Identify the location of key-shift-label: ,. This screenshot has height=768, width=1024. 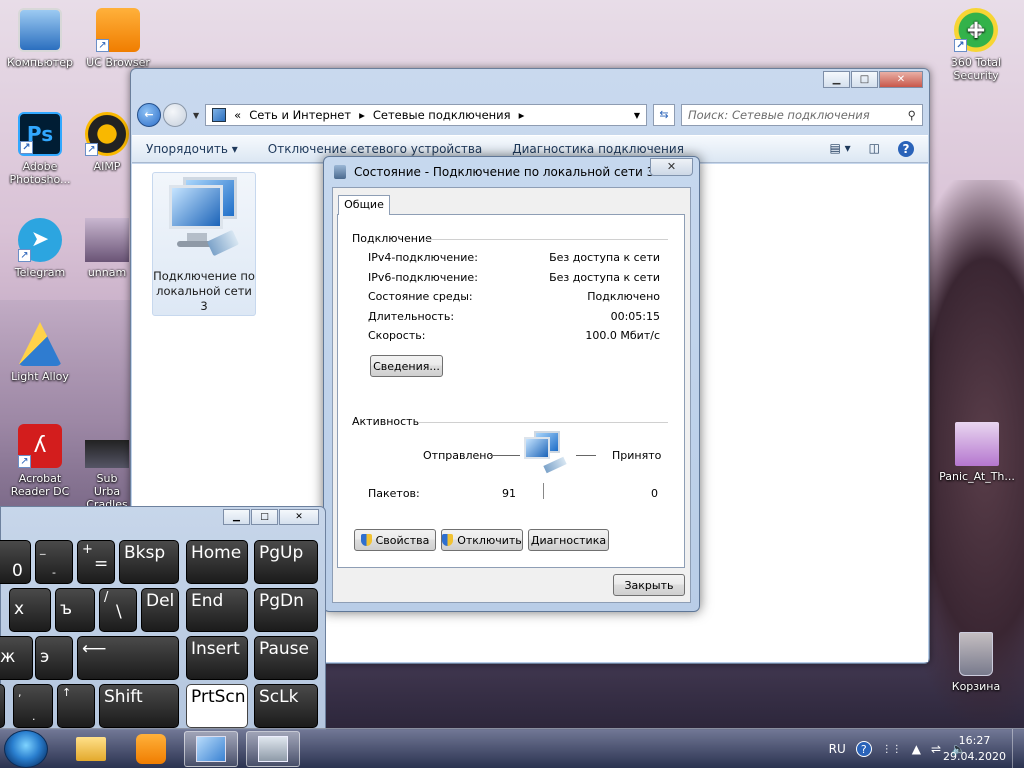
(20, 692).